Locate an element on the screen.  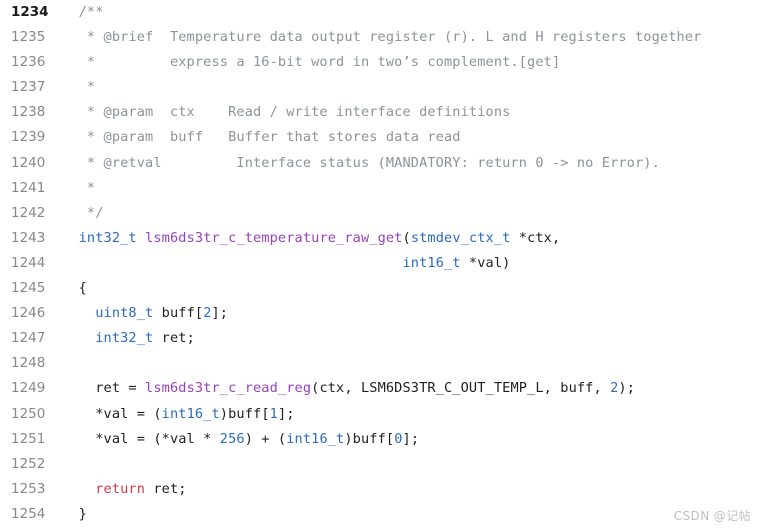
line-content: */ is located at coordinates (412, 213).